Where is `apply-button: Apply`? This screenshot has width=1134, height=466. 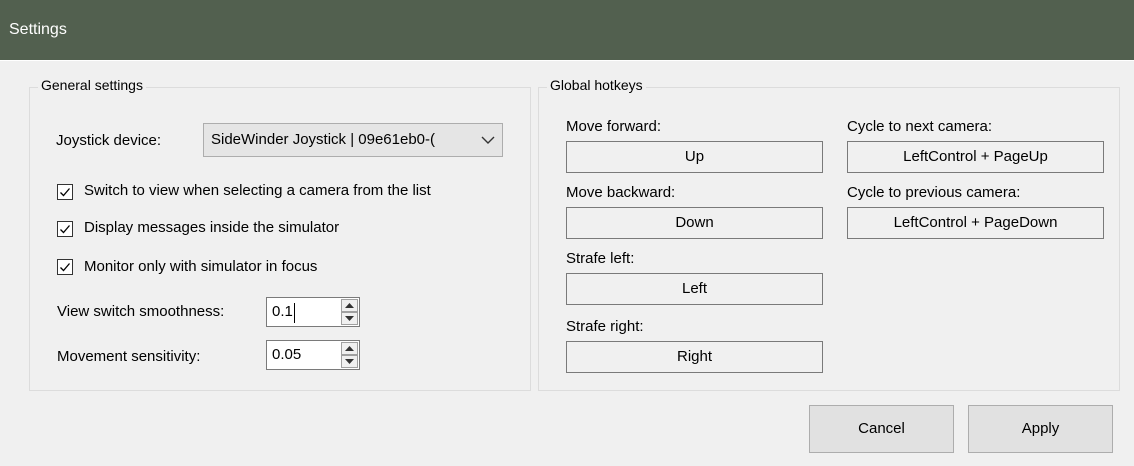 apply-button: Apply is located at coordinates (1040, 429).